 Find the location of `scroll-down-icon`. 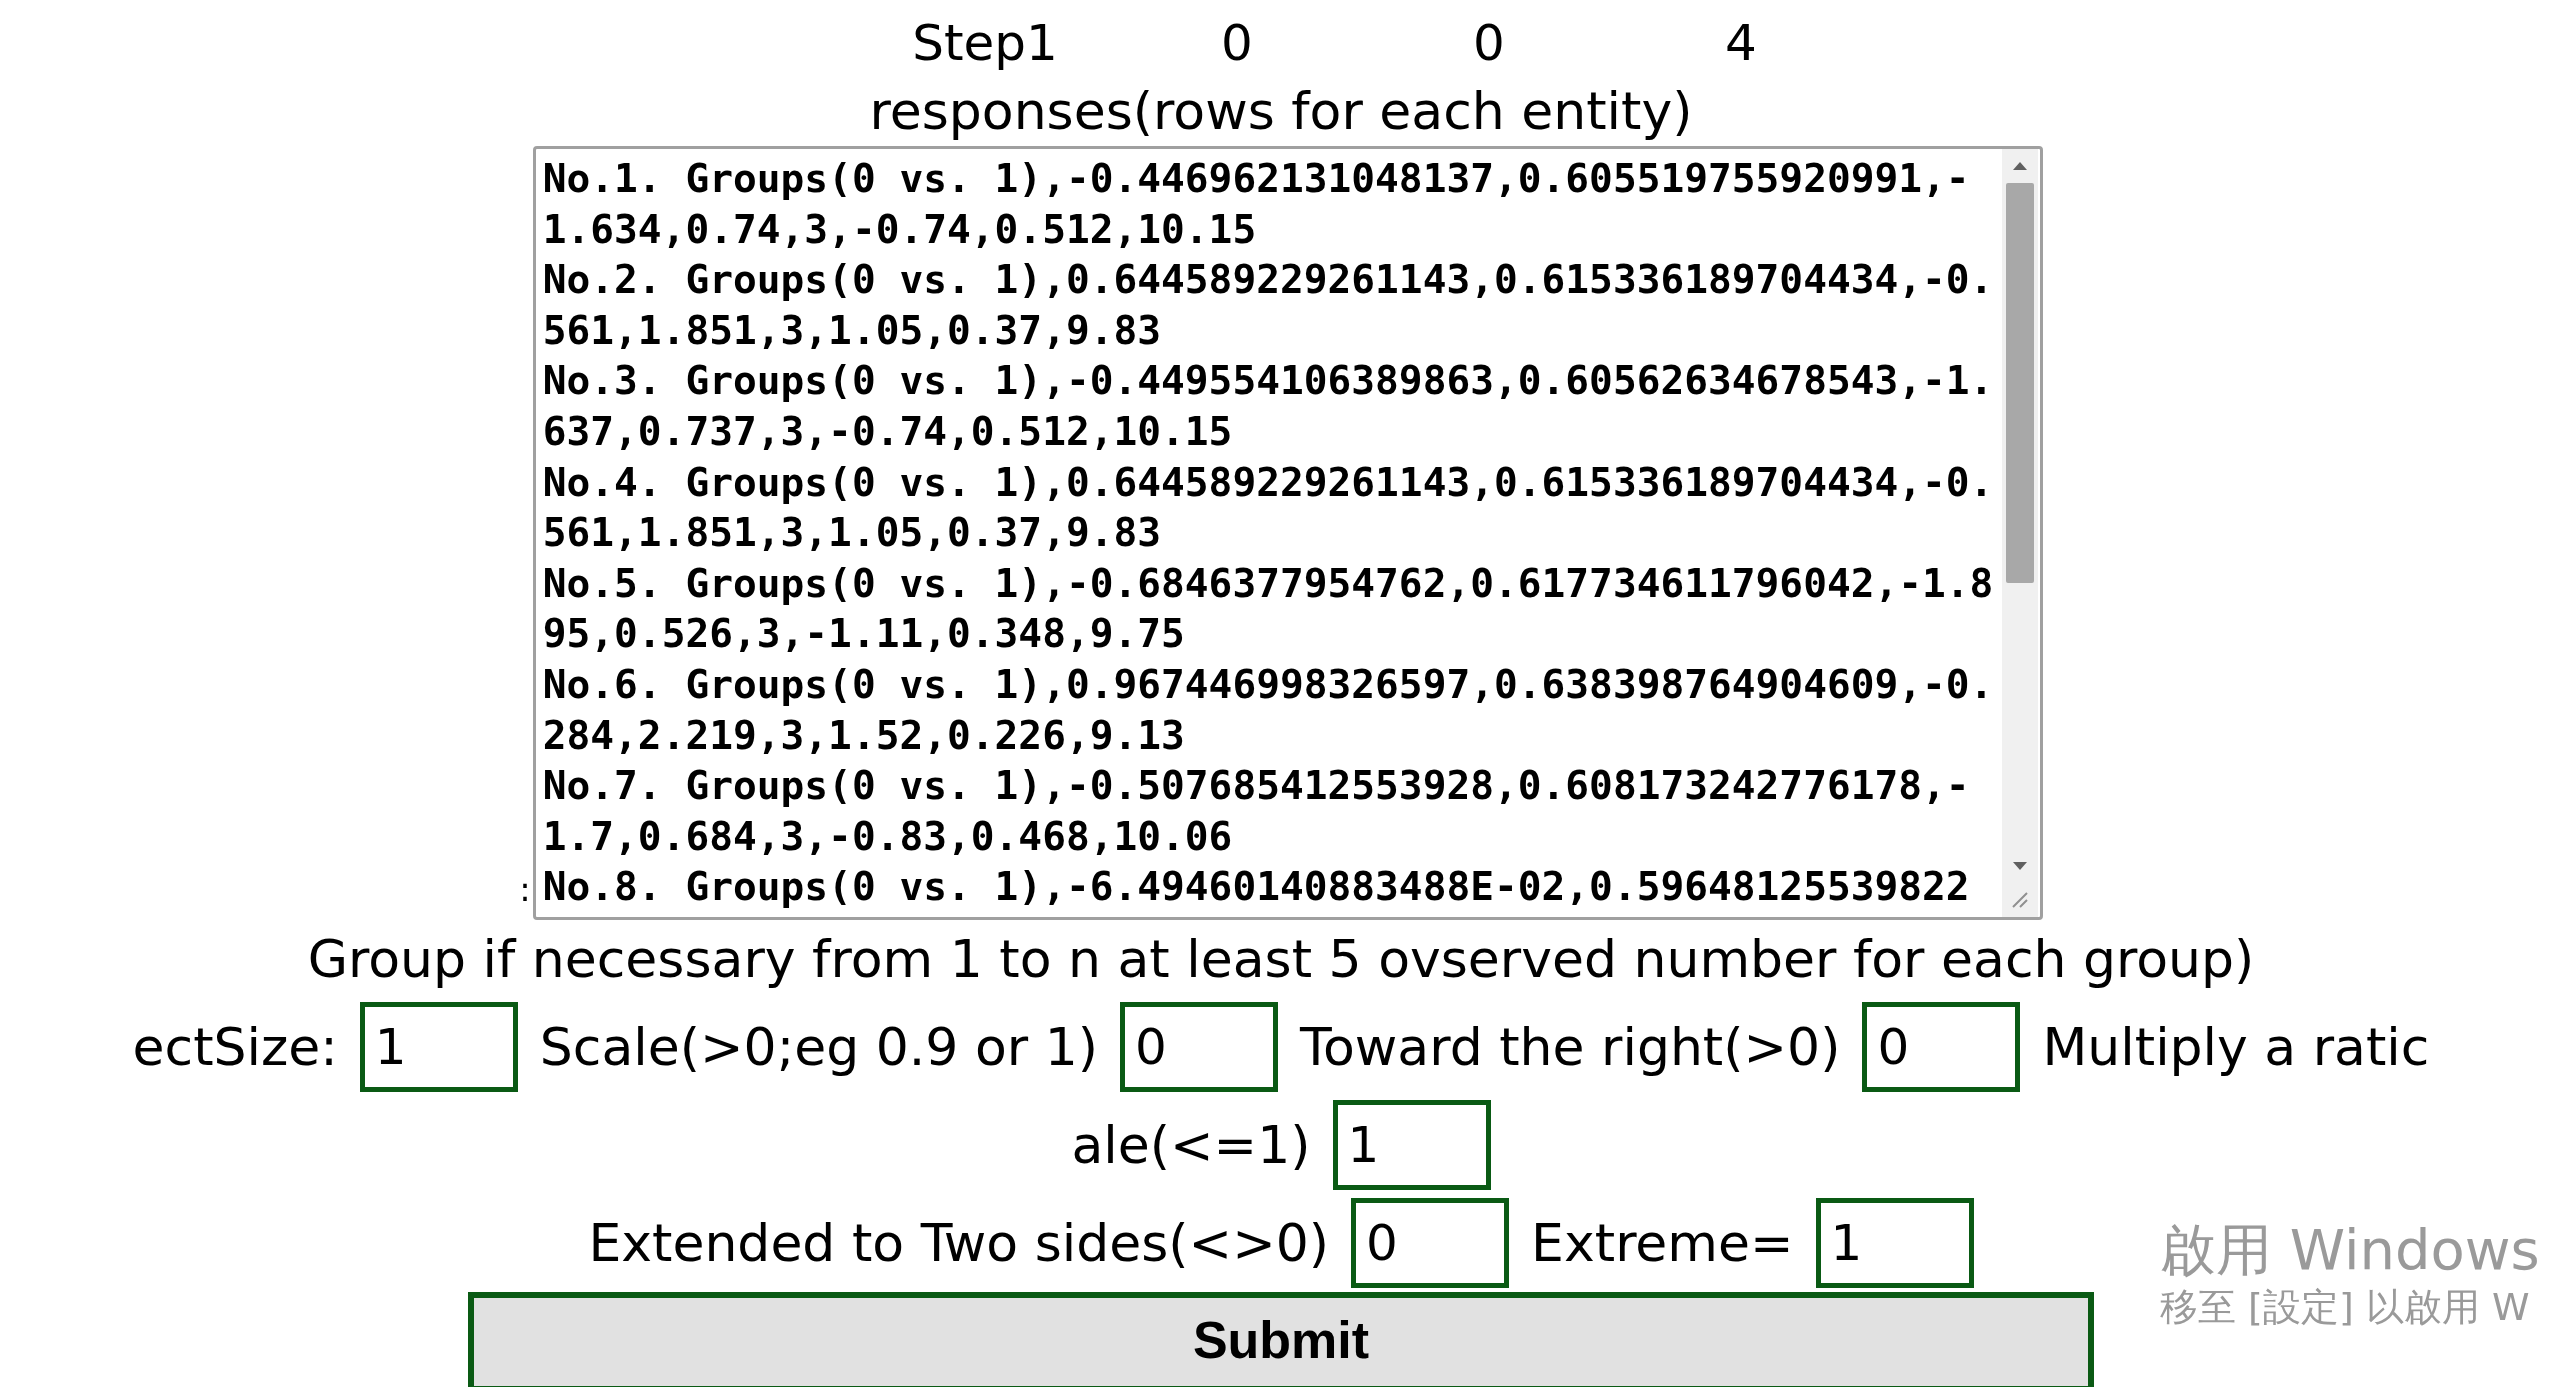

scroll-down-icon is located at coordinates (2019, 866).